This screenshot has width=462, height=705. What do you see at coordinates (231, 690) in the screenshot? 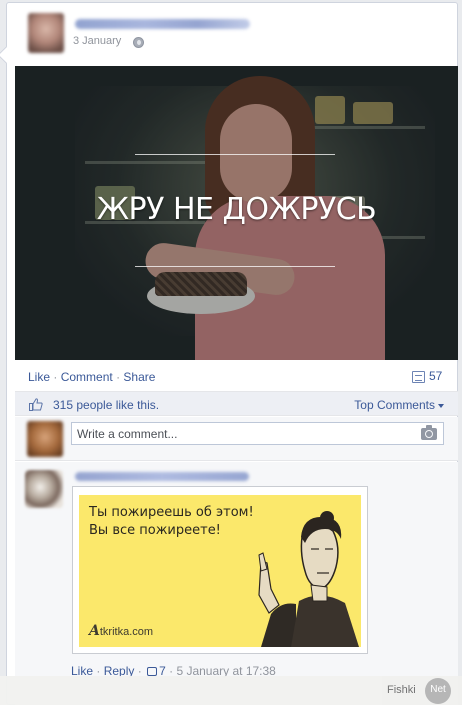
I see `watermark-bar: Fishki Net` at bounding box center [231, 690].